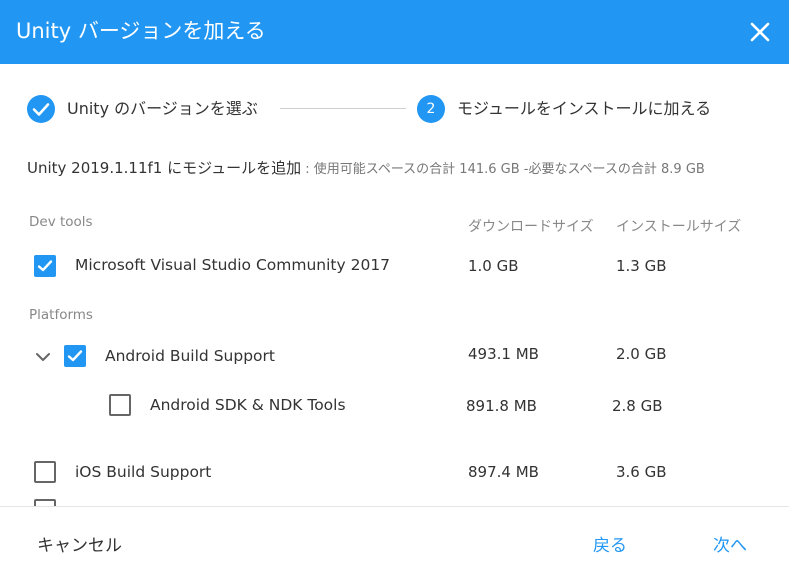 The image size is (789, 587). I want to click on step-1-label: Unity のバージョンを選ぶ, so click(162, 108).